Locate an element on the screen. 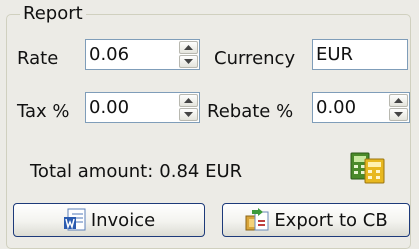 Image resolution: width=419 pixels, height=249 pixels. rate-input is located at coordinates (127, 54).